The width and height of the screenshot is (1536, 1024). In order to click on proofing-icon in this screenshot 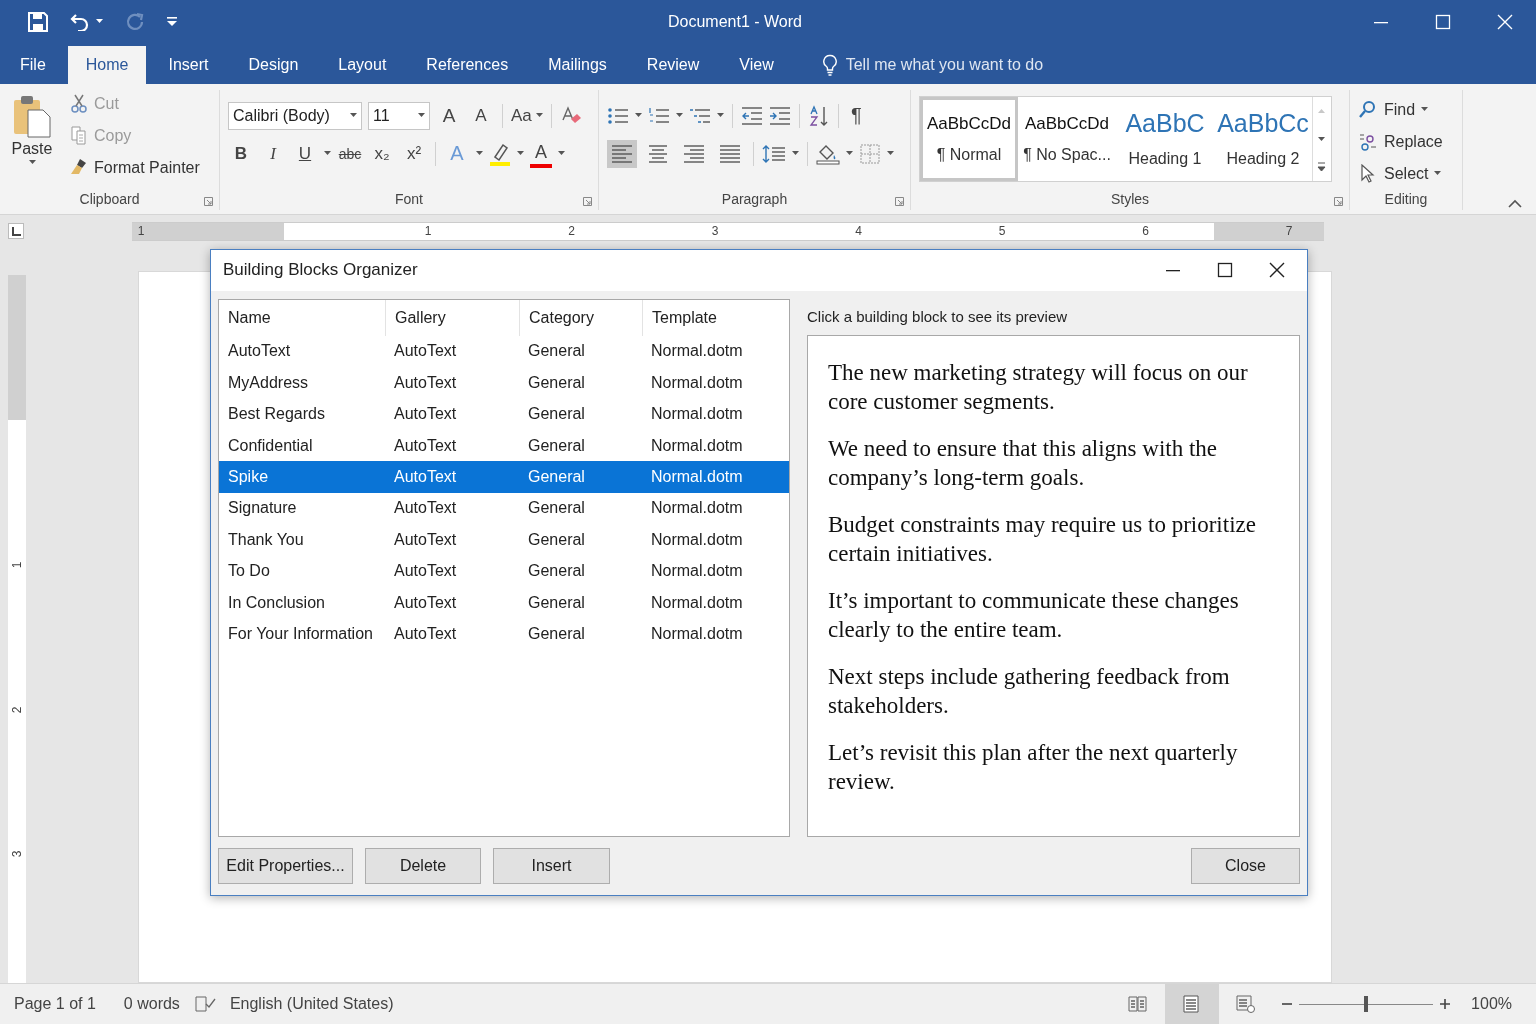, I will do `click(204, 1004)`.